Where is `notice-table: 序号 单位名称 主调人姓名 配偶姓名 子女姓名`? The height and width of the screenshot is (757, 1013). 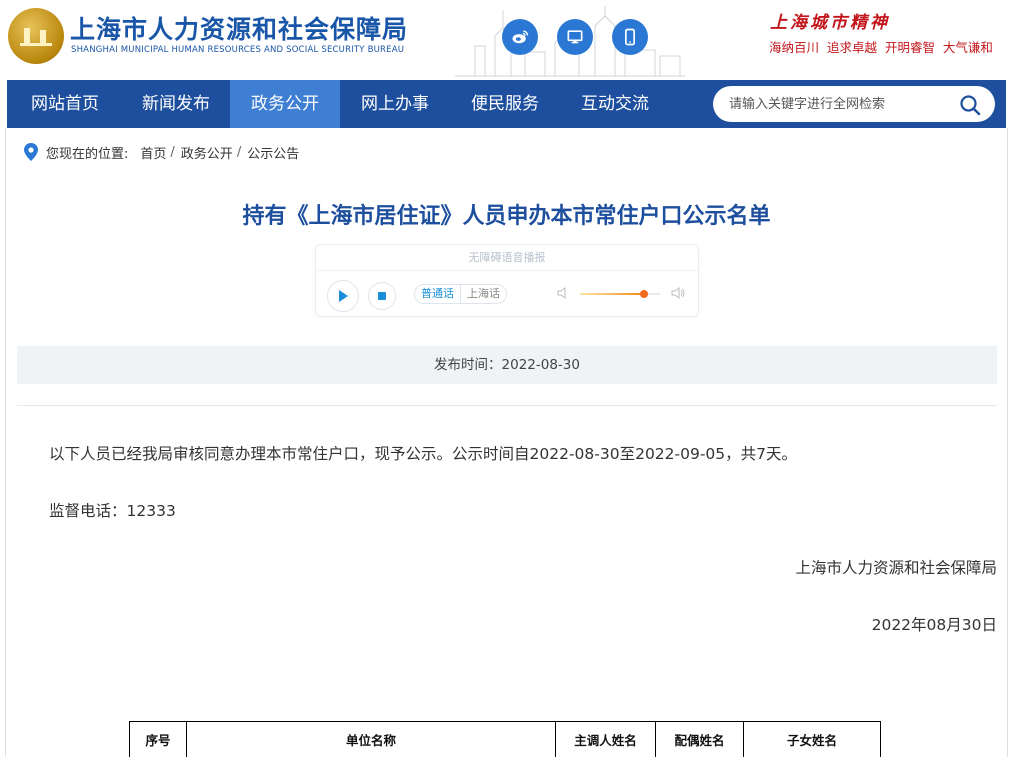
notice-table: 序号 单位名称 主调人姓名 配偶姓名 子女姓名 is located at coordinates (505, 739).